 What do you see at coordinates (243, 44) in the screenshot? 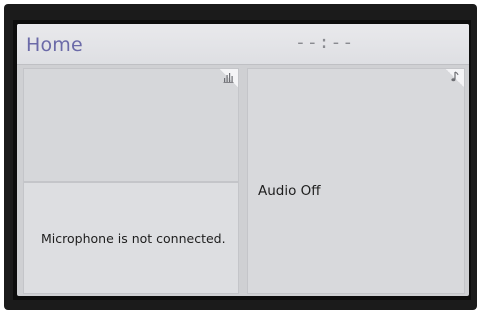
I see `header-bar: Home --:--` at bounding box center [243, 44].